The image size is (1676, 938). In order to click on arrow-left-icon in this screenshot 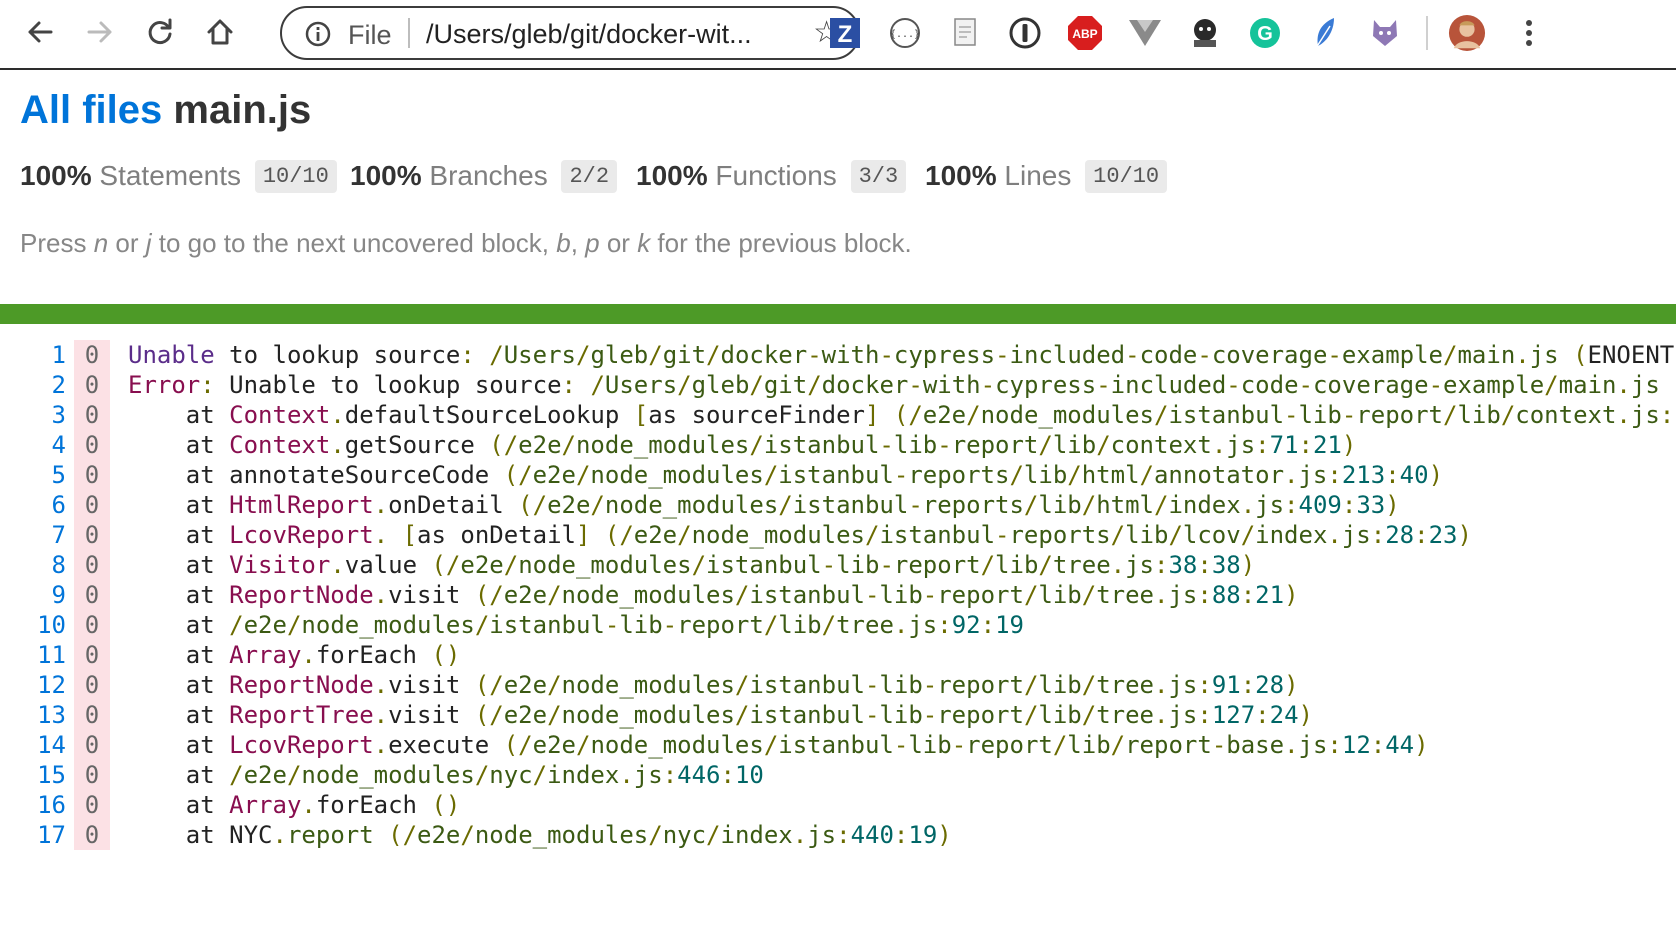, I will do `click(40, 32)`.